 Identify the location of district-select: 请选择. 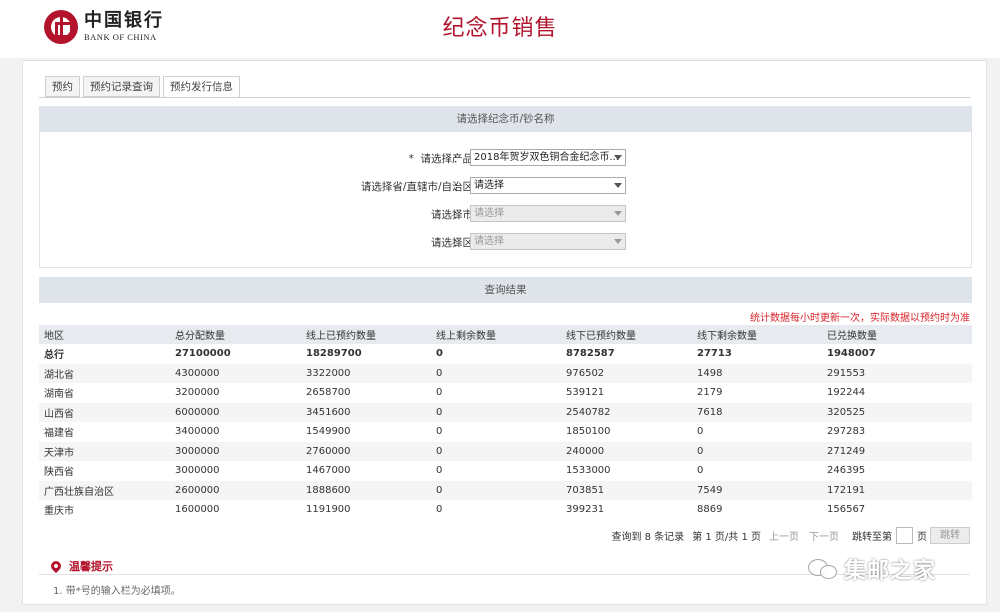
(548, 241).